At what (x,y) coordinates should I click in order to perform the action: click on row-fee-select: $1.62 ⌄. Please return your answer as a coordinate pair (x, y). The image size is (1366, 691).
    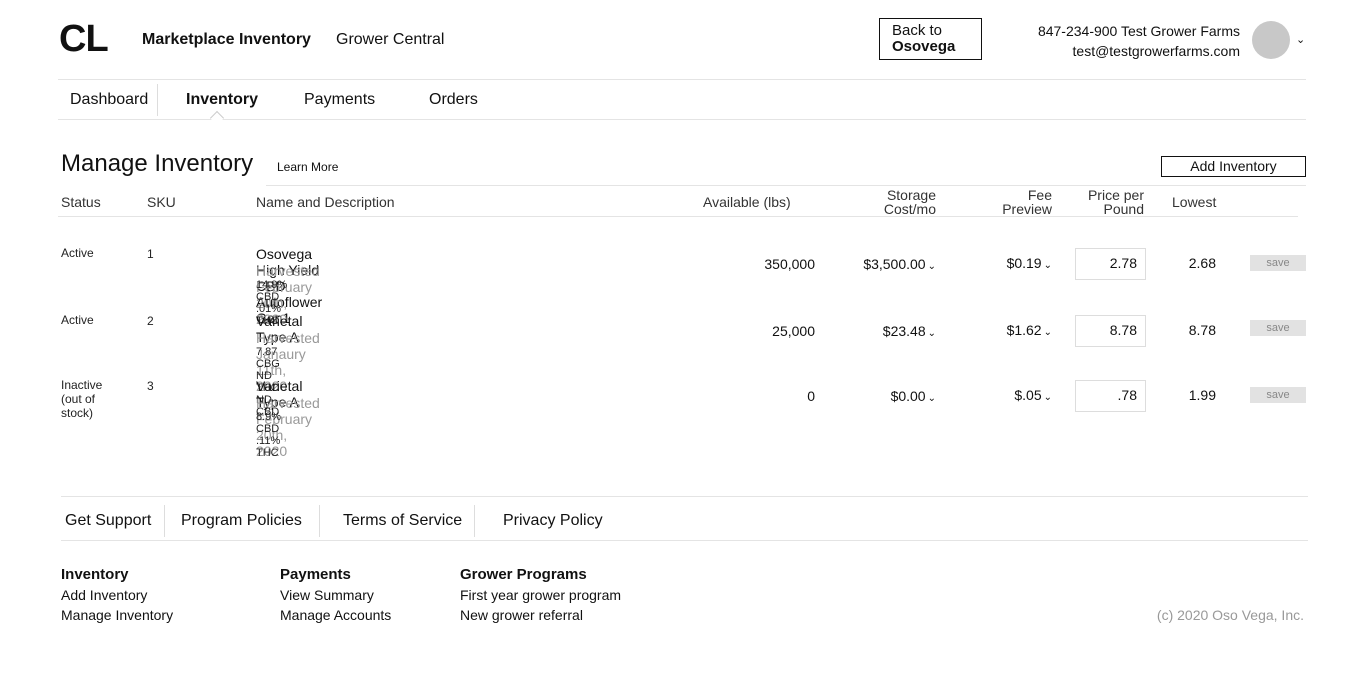
    Looking at the image, I should click on (1012, 330).